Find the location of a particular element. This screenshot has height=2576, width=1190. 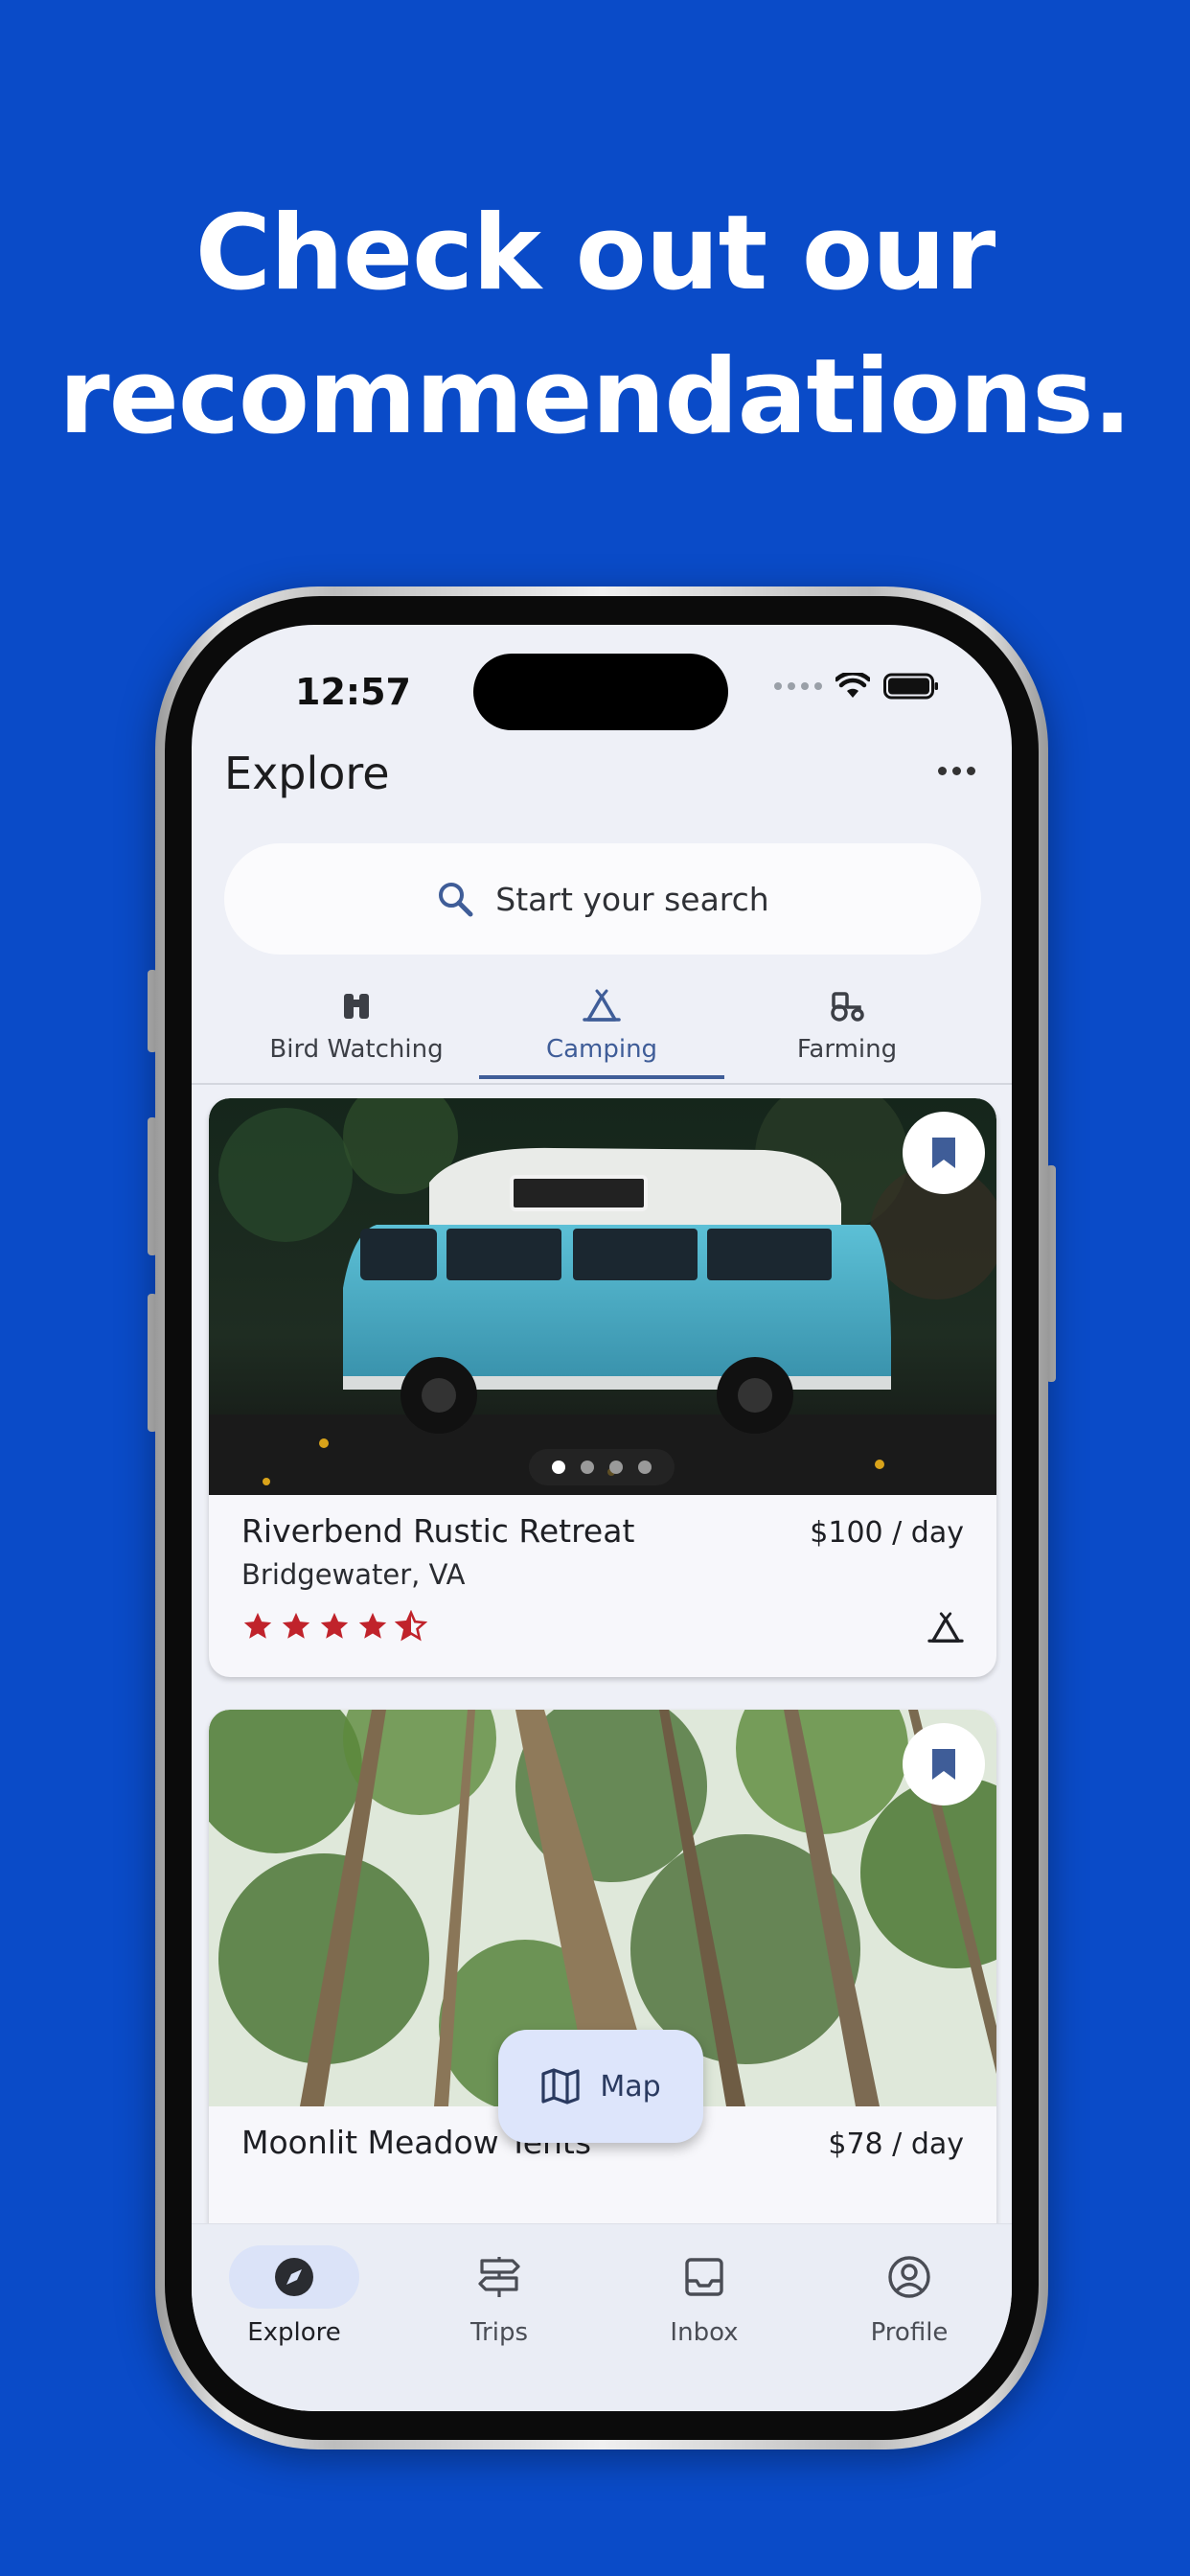

category-camping: Camping is located at coordinates (602, 1032).